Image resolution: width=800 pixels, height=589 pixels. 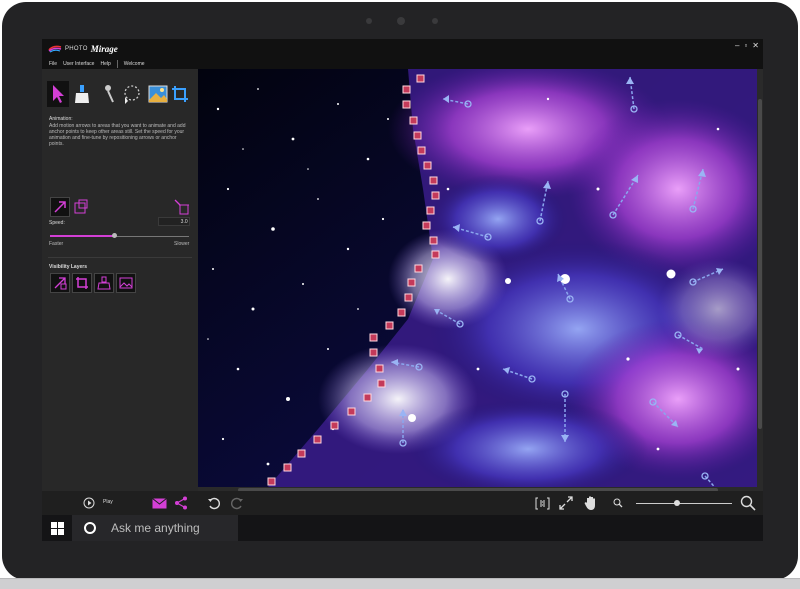 I want to click on windows-taskbar: Ask me anything, so click(x=402, y=528).